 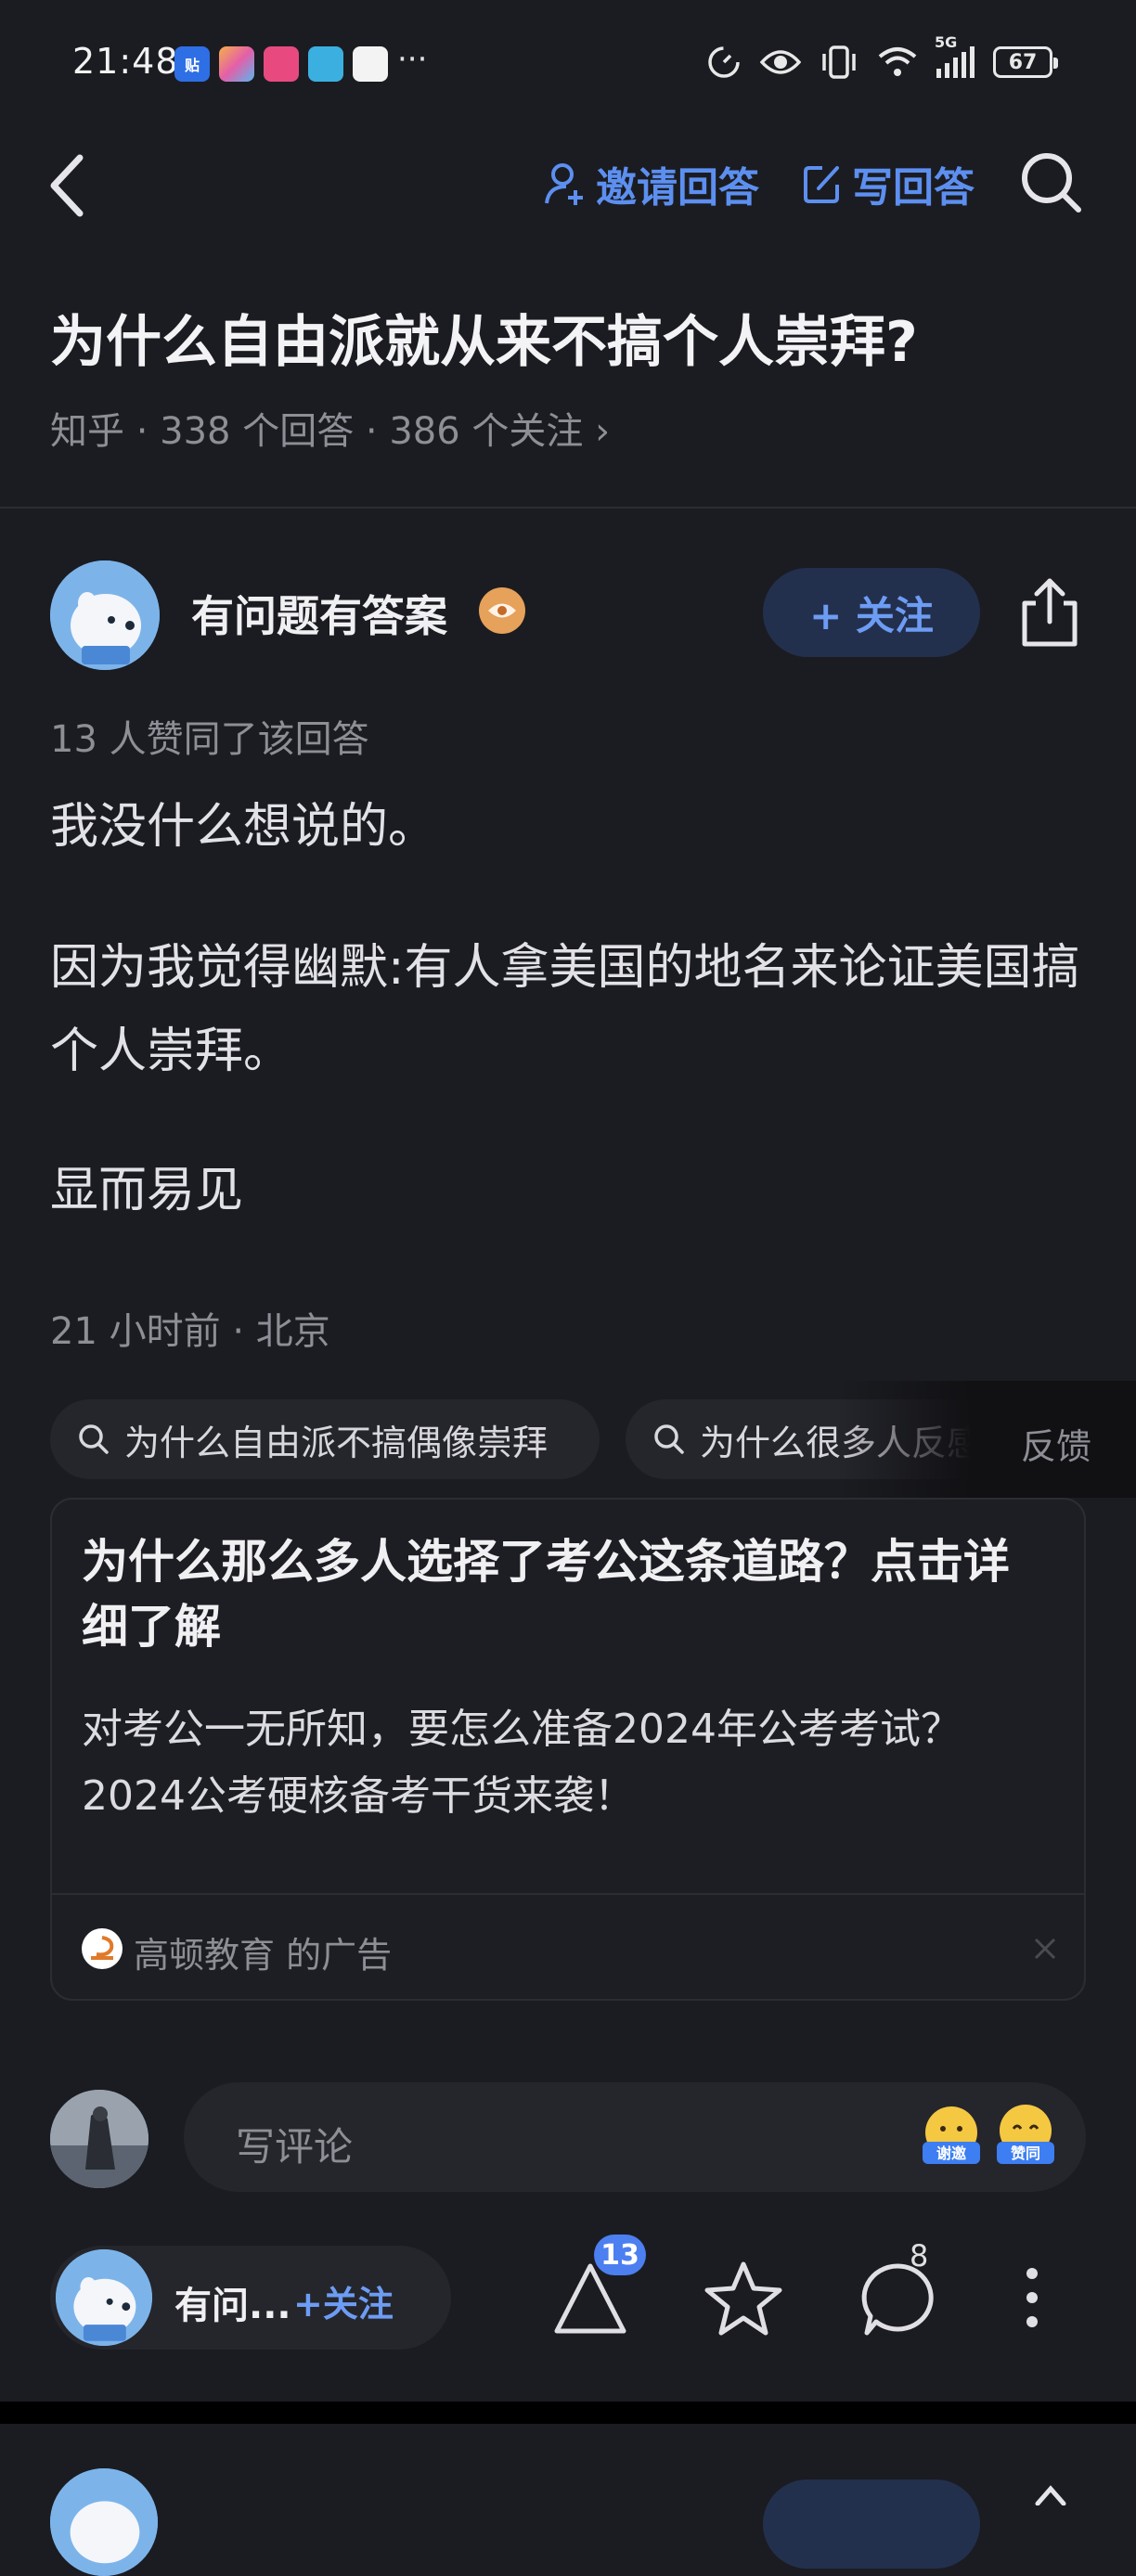 I want to click on follow-button: + 关注, so click(x=871, y=612).